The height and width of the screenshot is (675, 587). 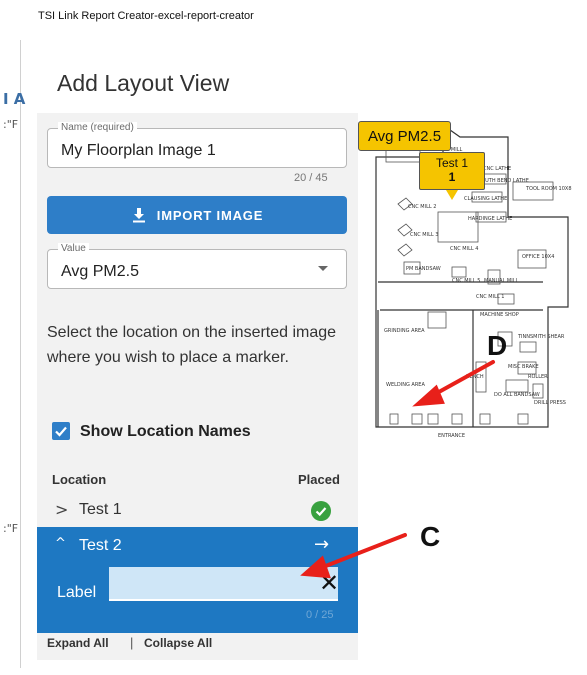 I want to click on floorplan-room-label: DRILL PRESS, so click(x=550, y=403).